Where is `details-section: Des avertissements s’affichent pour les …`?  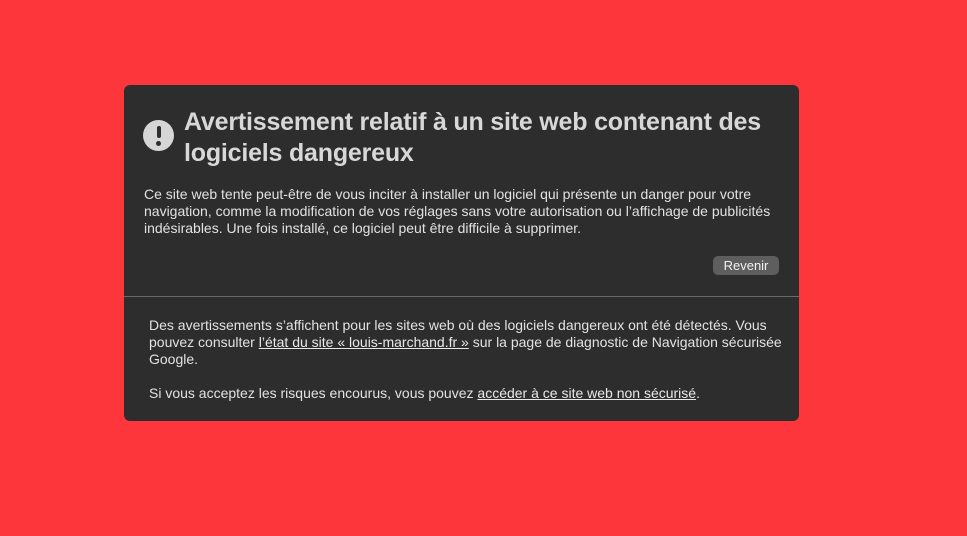
details-section: Des avertissements s’affichent pour les … is located at coordinates (469, 359).